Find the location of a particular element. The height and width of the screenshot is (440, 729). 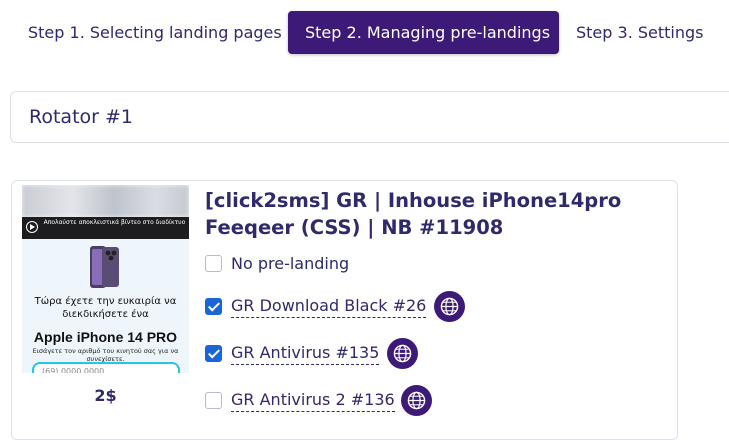

blurred-header is located at coordinates (105, 201).